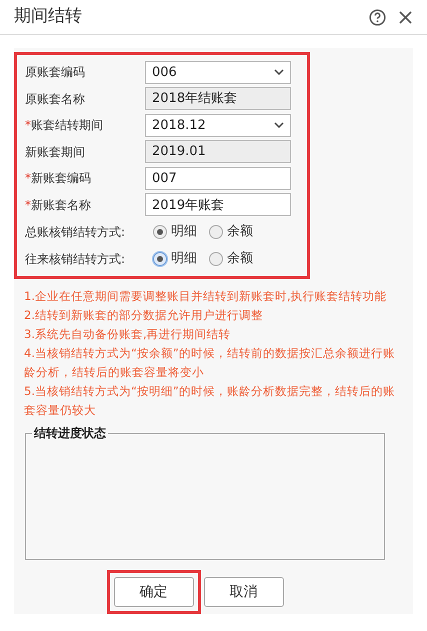  I want to click on readonly-field: 2019.01, so click(218, 152).